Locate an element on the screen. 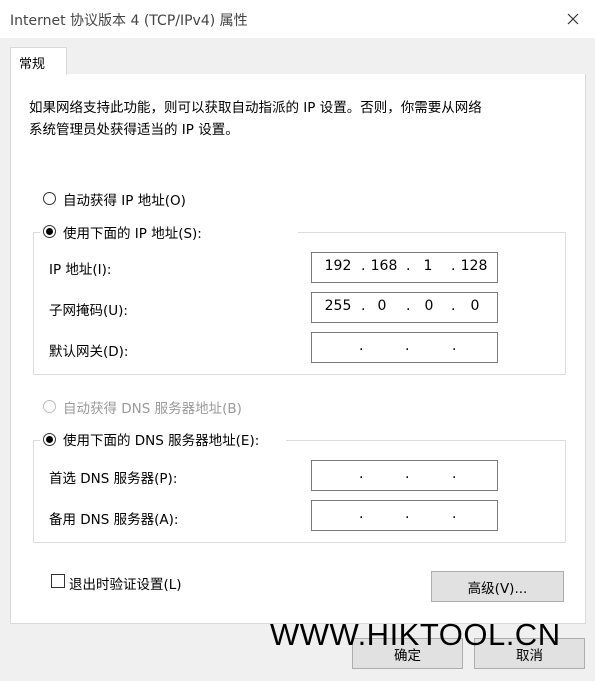  ip-octet-2: 168 is located at coordinates (384, 266).